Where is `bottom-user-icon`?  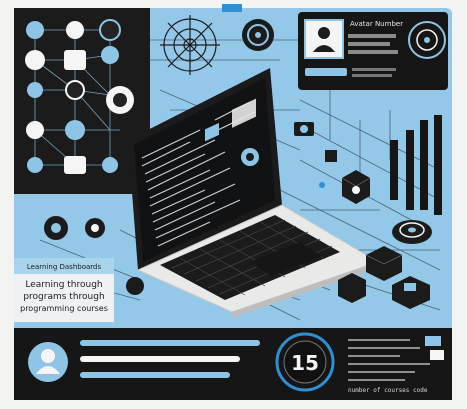
bottom-user-icon is located at coordinates (48, 356).